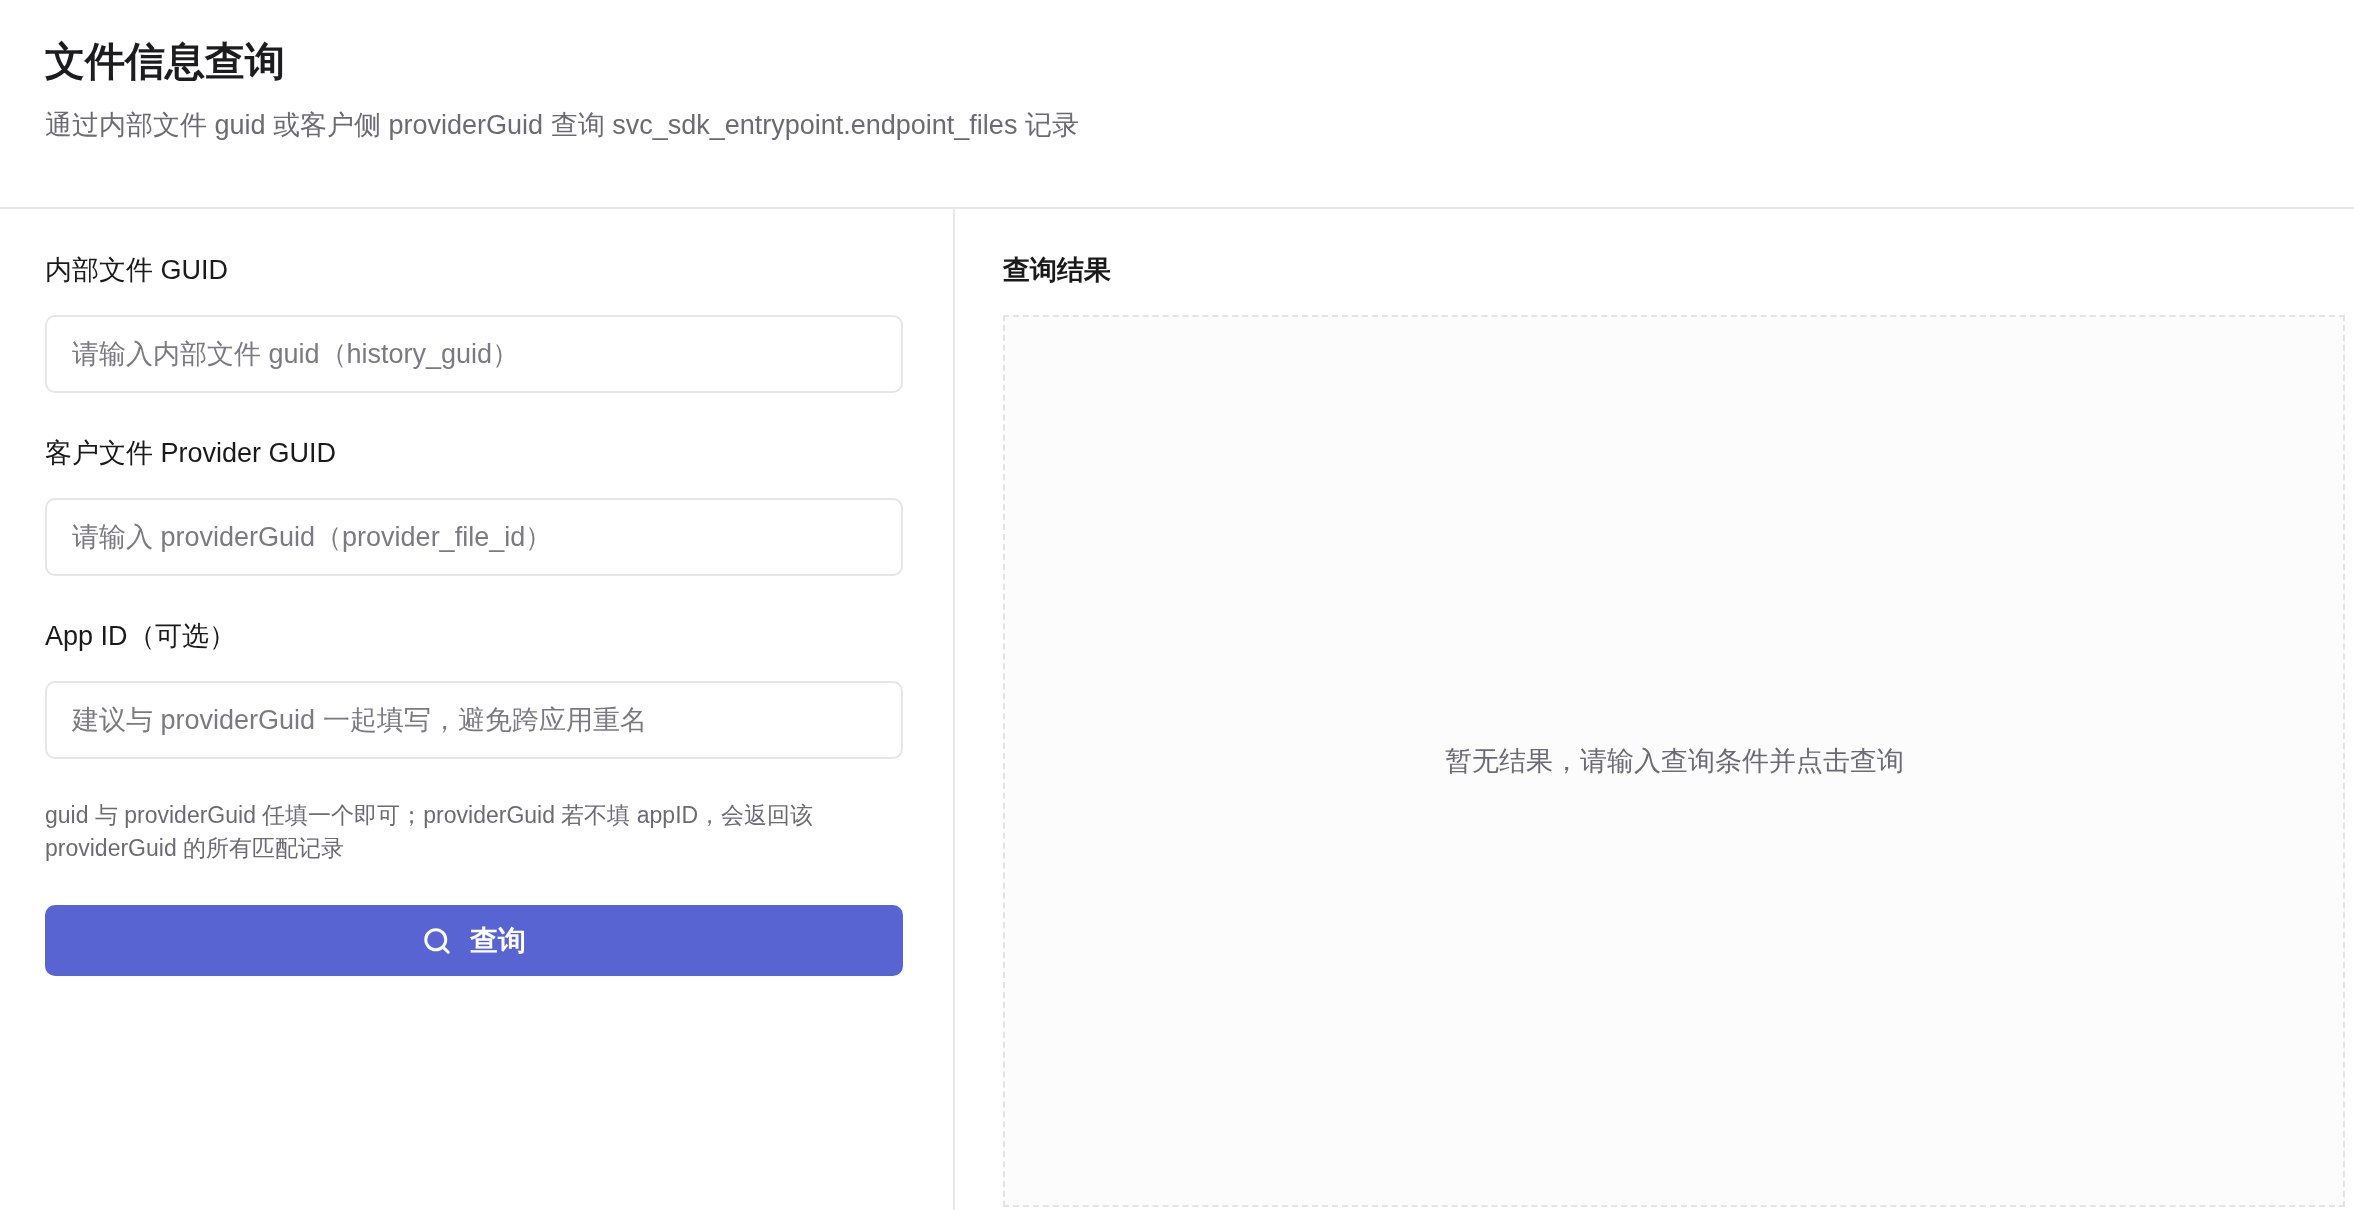  What do you see at coordinates (474, 940) in the screenshot?
I see `query-button: 查询` at bounding box center [474, 940].